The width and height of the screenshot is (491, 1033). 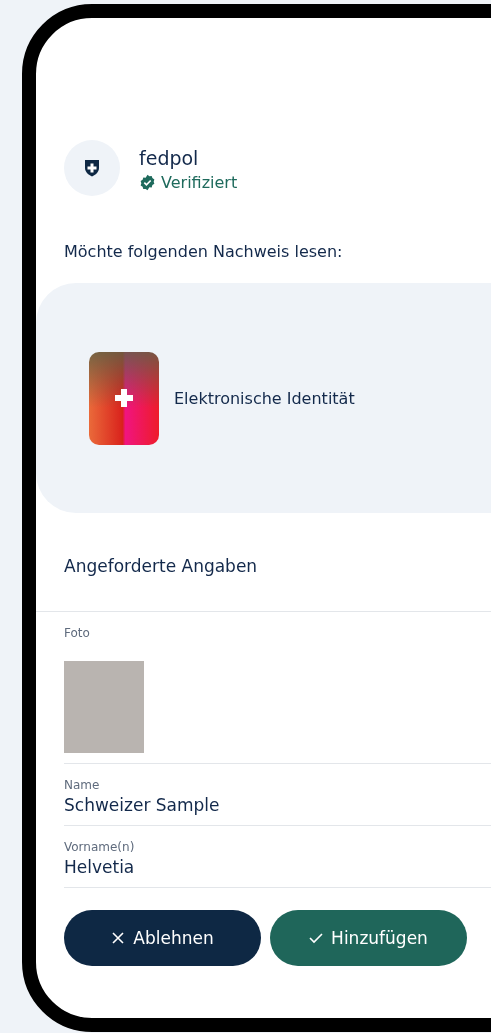 What do you see at coordinates (142, 805) in the screenshot?
I see `field-value: Schweizer Sample` at bounding box center [142, 805].